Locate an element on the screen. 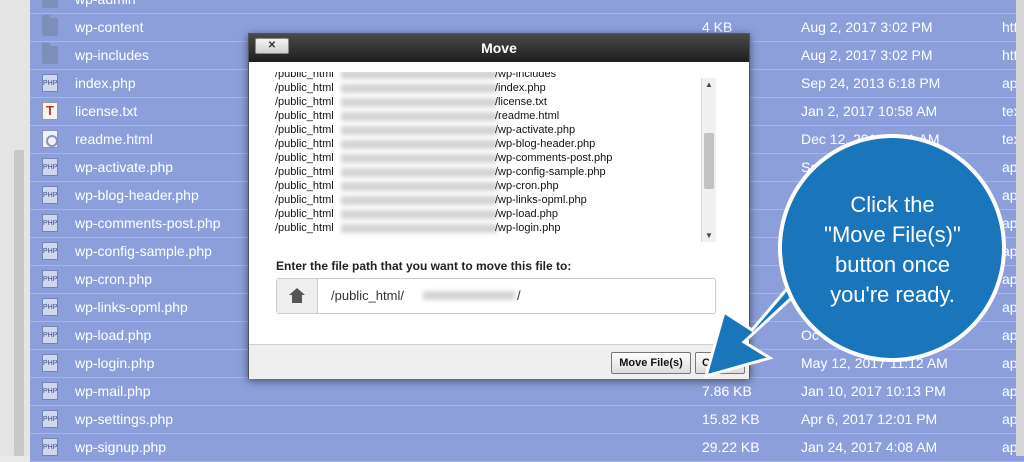 The image size is (1024, 462). scroll-up-icon: ▲ is located at coordinates (709, 84).